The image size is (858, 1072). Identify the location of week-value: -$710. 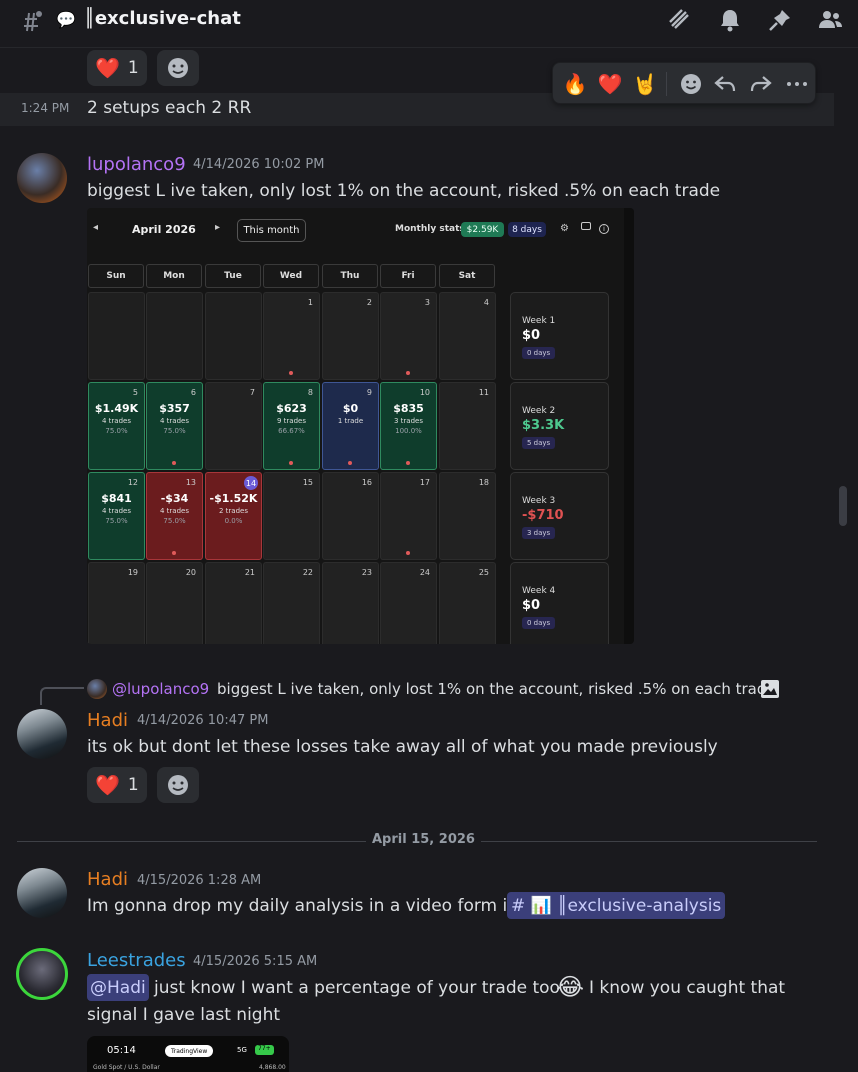
(543, 515).